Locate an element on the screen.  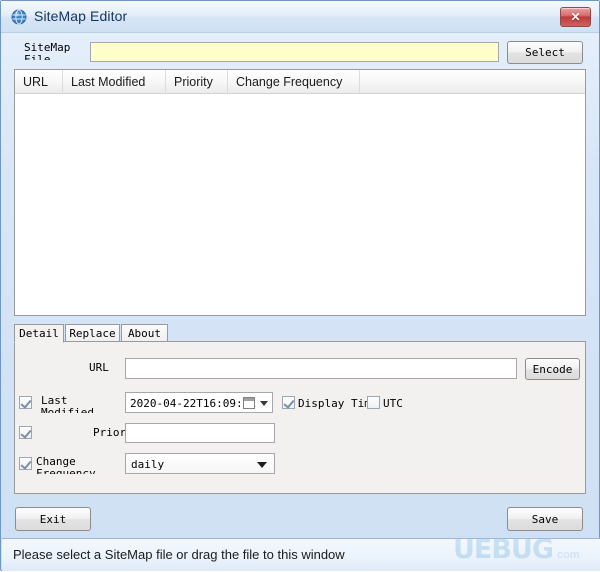
changefreq-label-line2: Frequency is located at coordinates (75, 471).